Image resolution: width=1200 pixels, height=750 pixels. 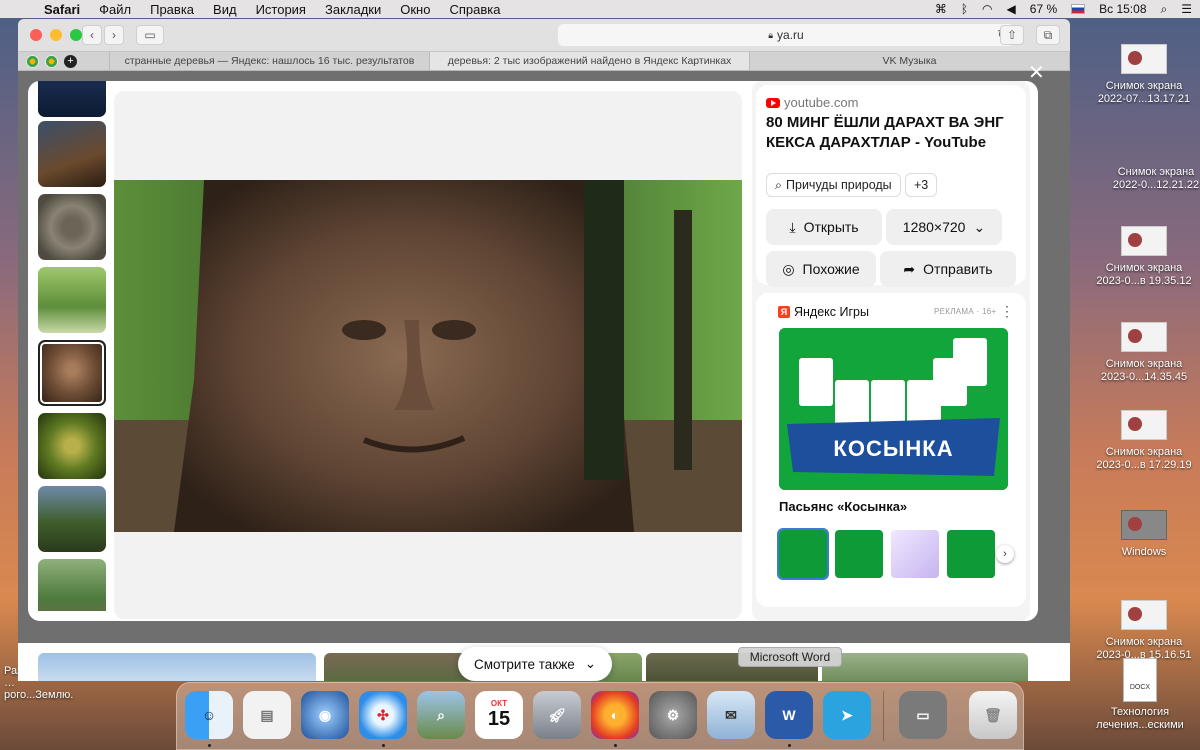 I want to click on sidebar-toggle-icon: ▭, so click(x=150, y=35).